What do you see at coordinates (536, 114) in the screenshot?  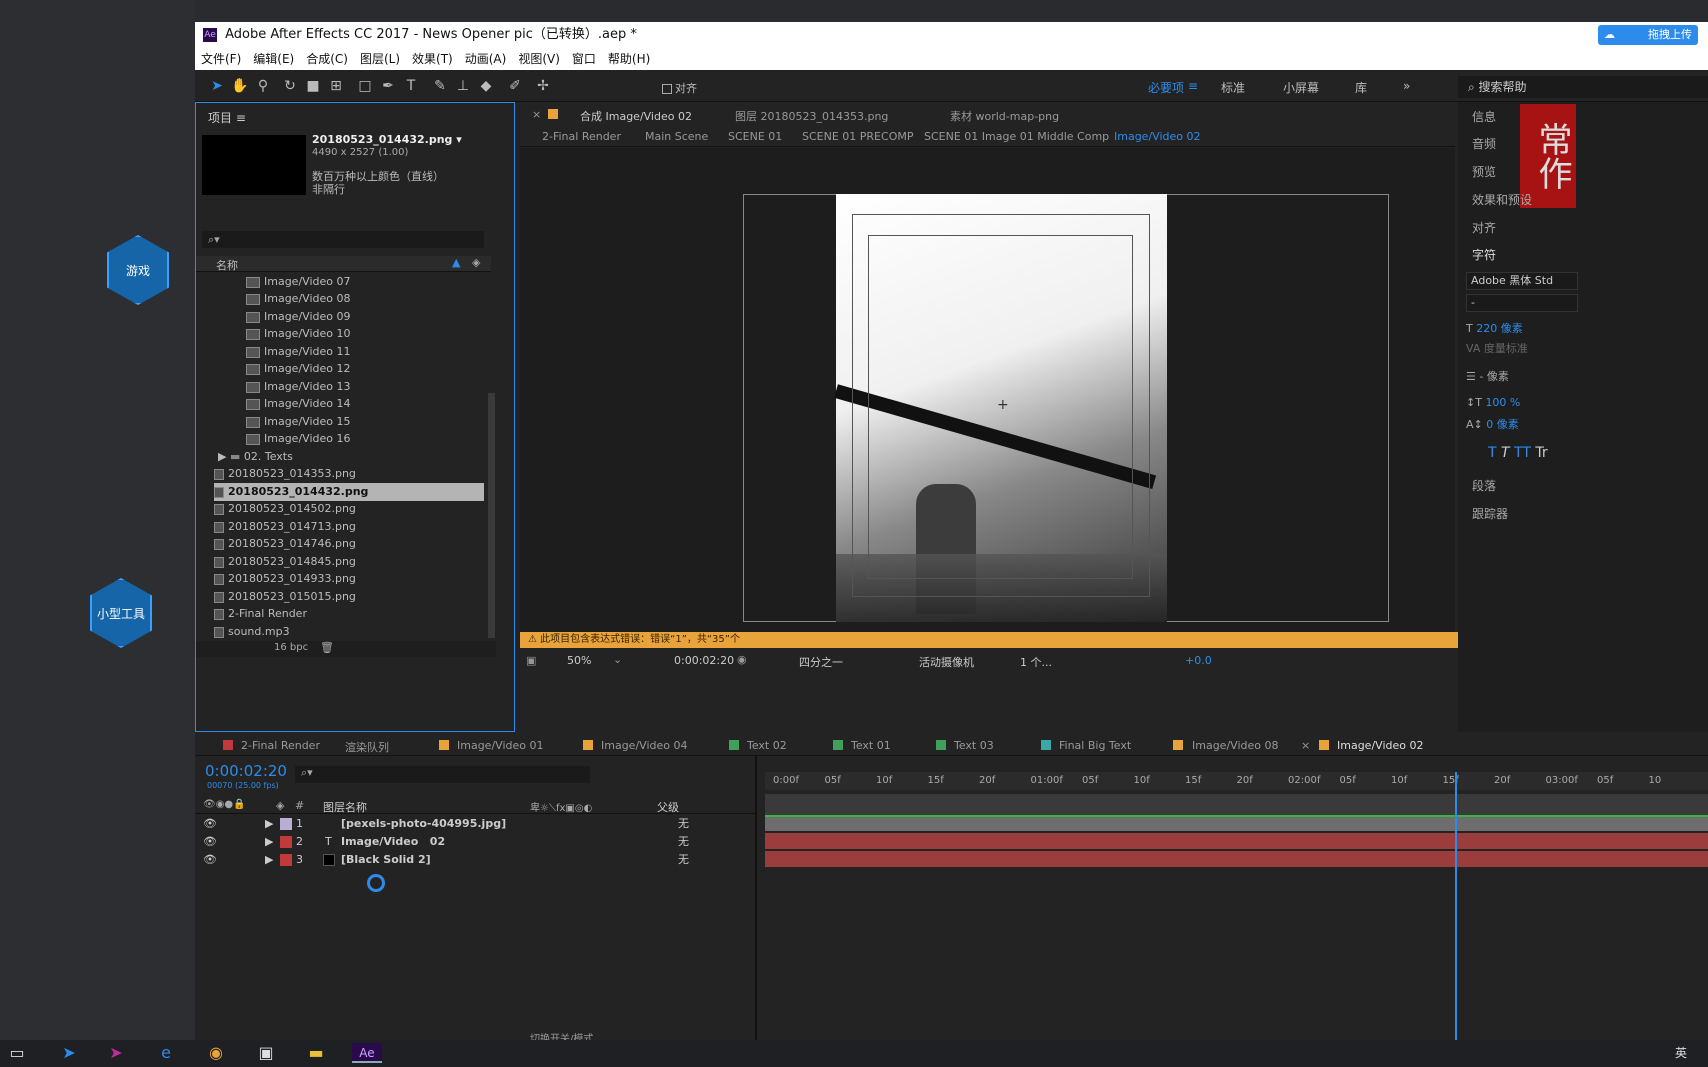 I see `close-icon: ×` at bounding box center [536, 114].